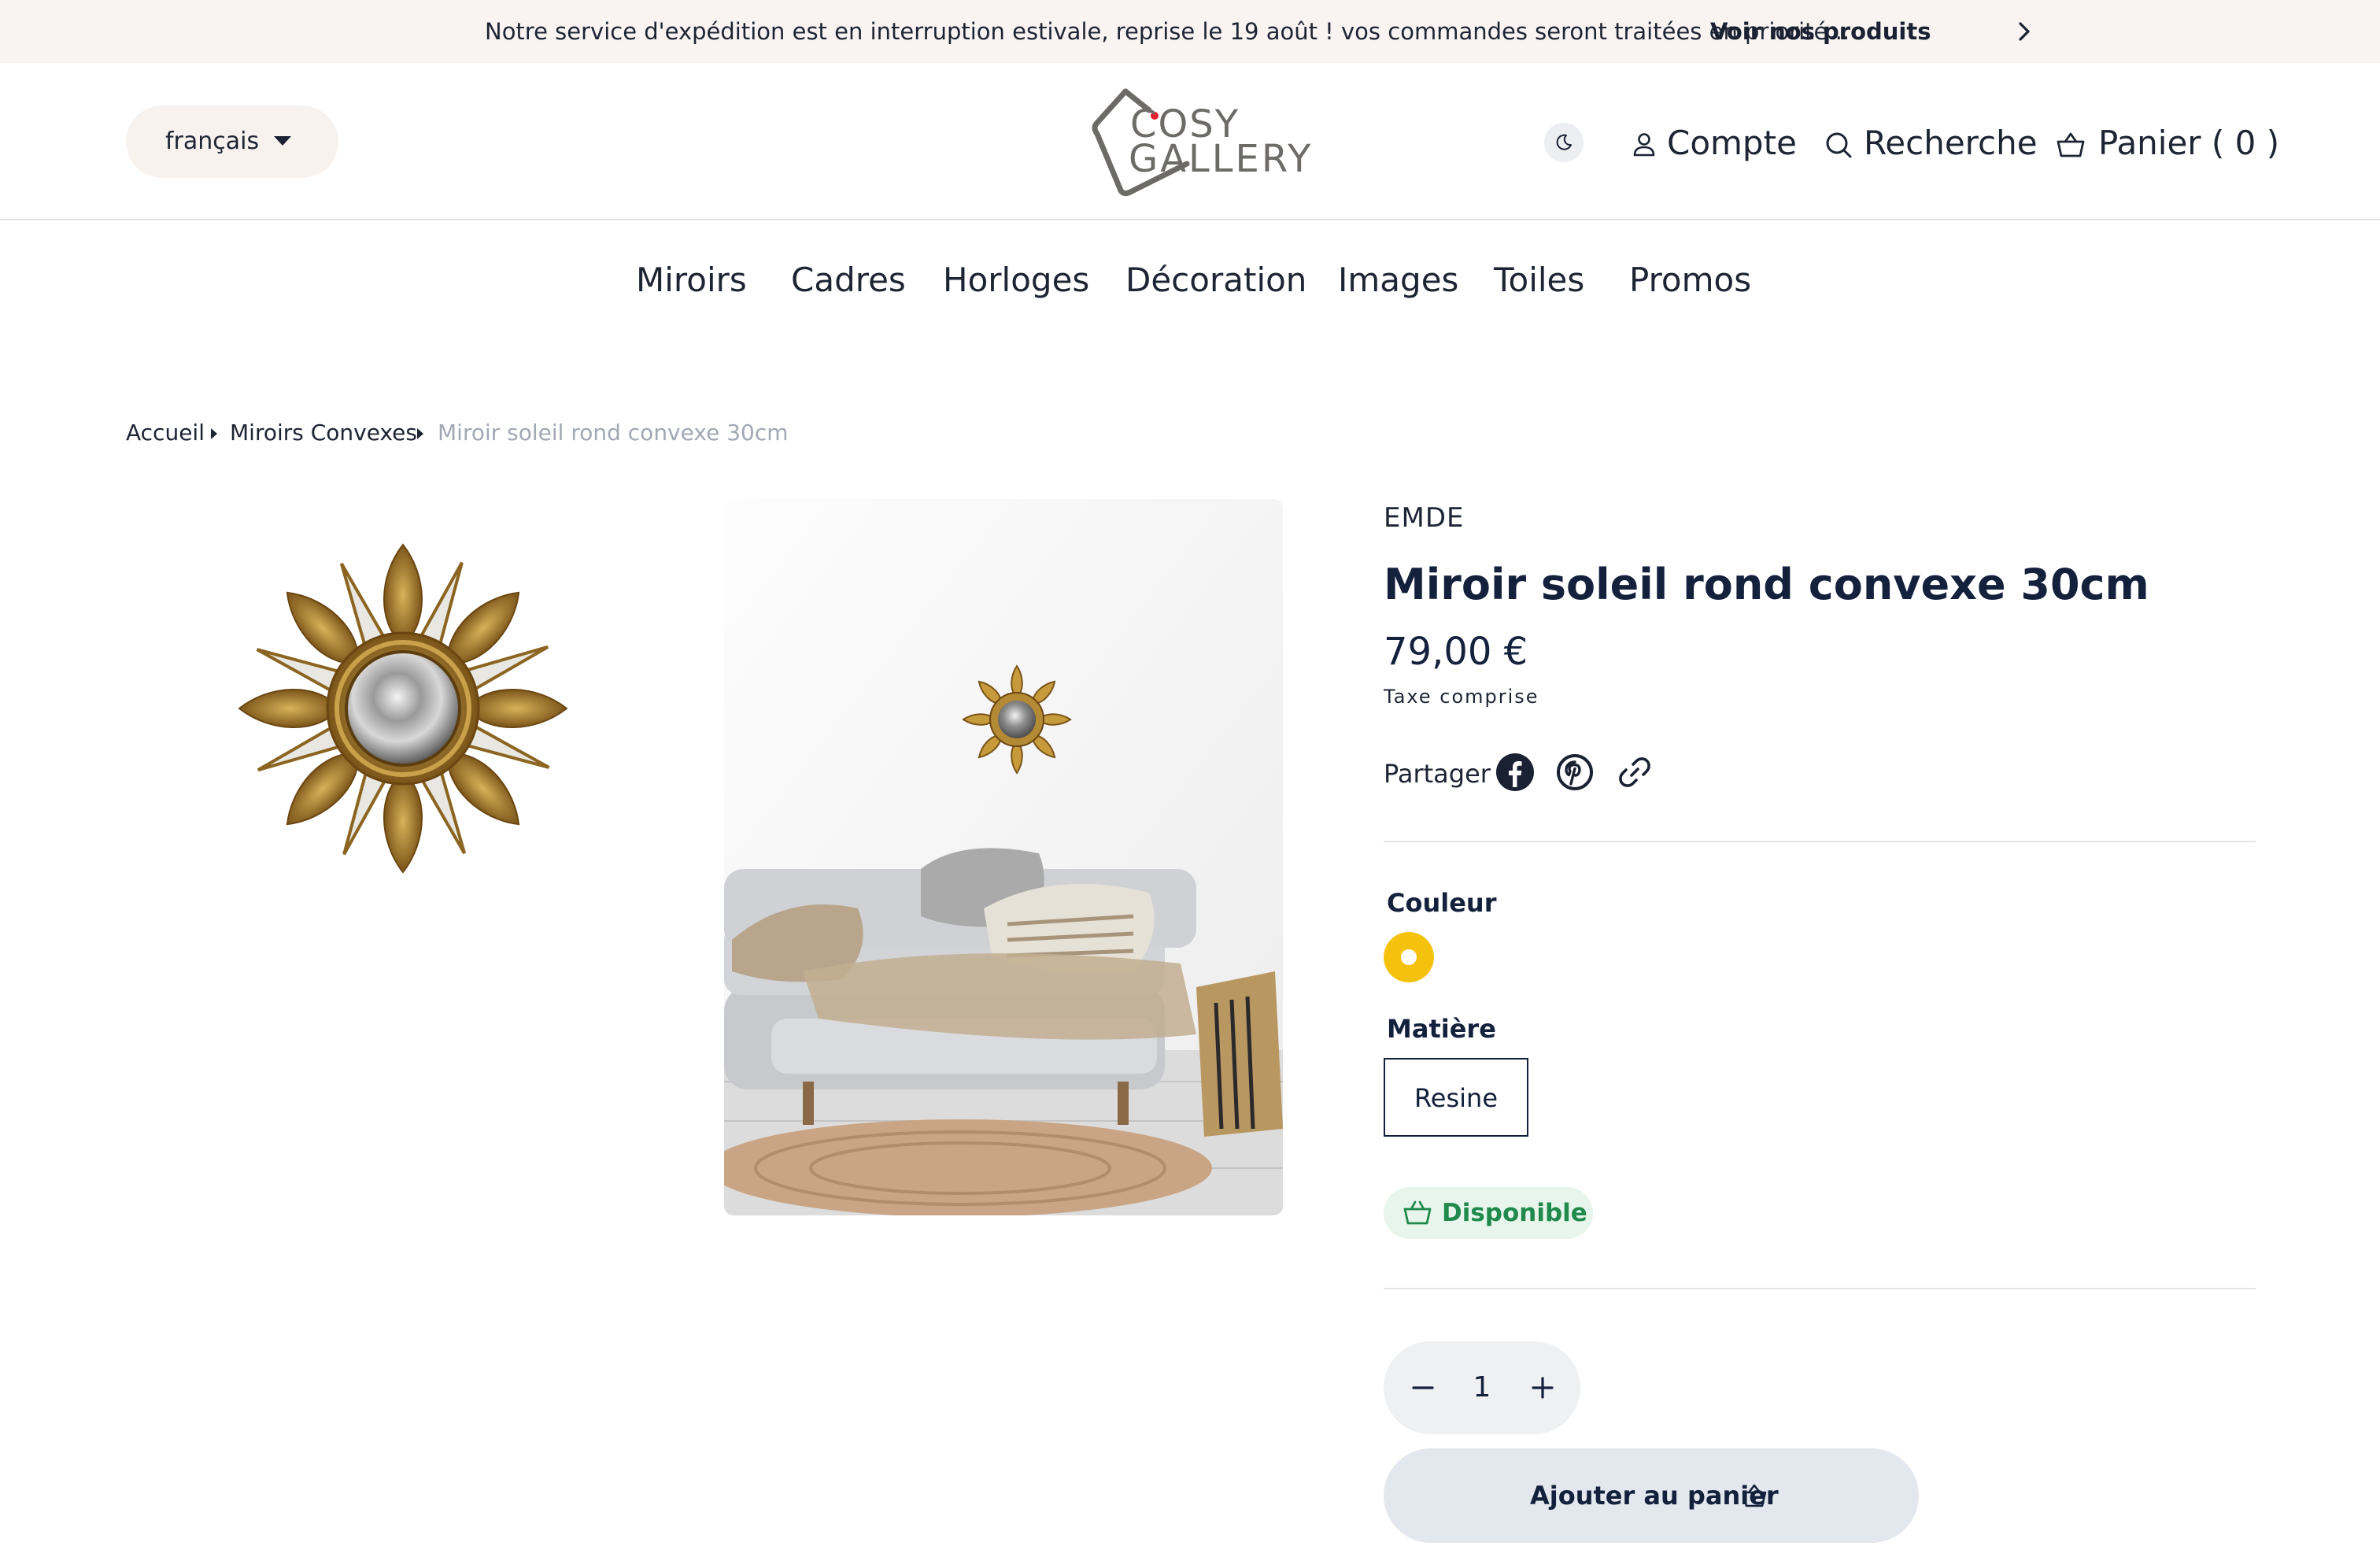  I want to click on search-link: Recherche, so click(1931, 141).